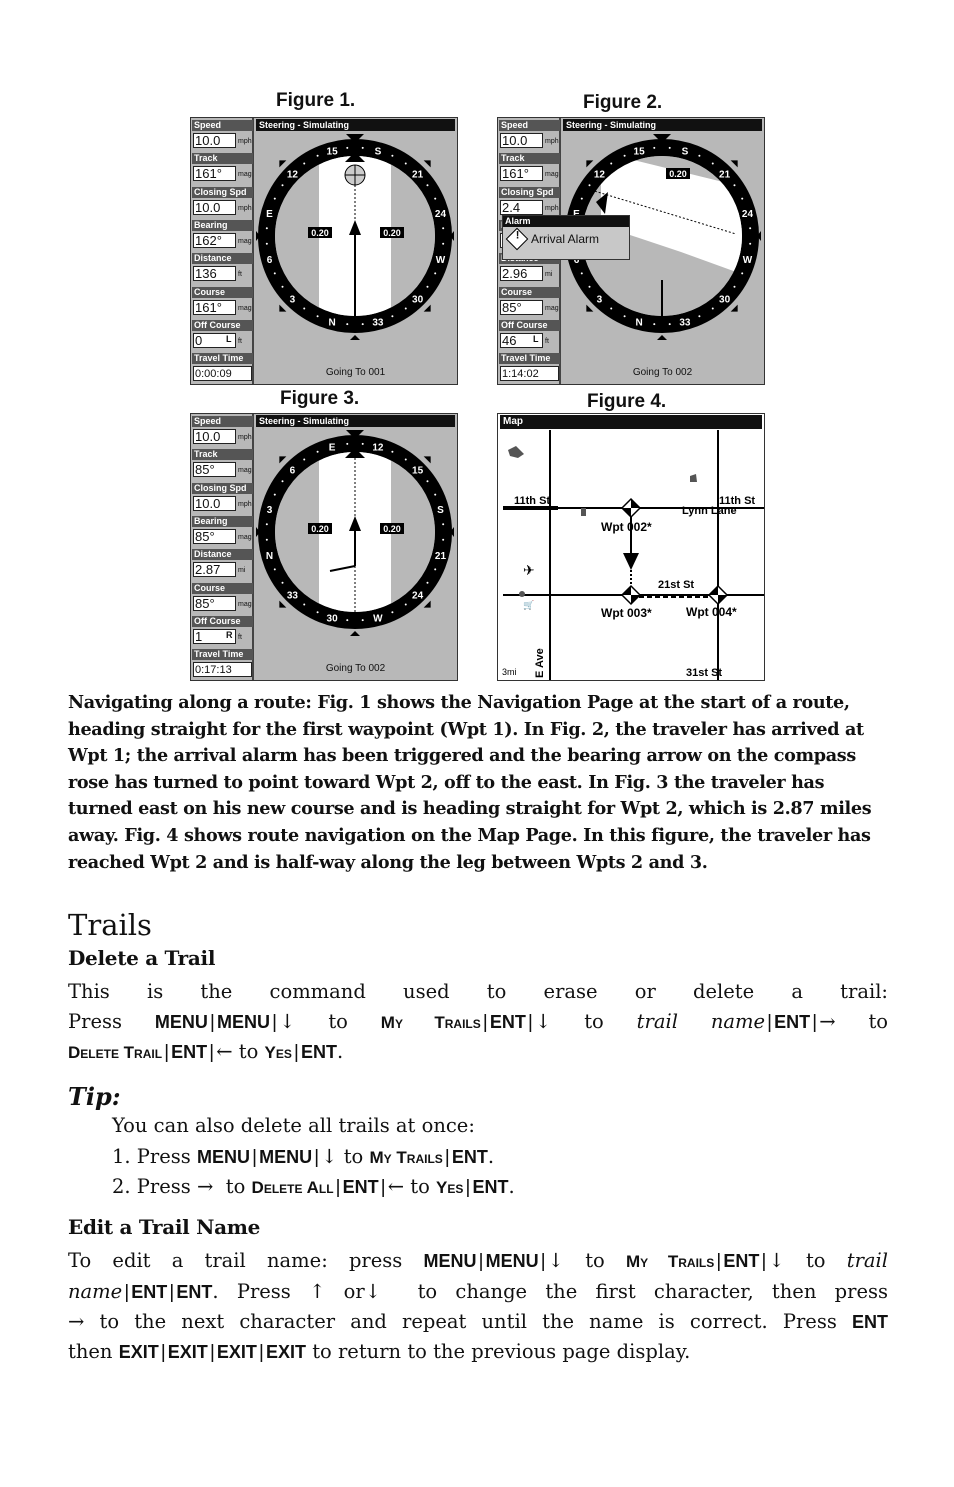 The image size is (954, 1487). I want to click on field-label: Bearing, so click(222, 521).